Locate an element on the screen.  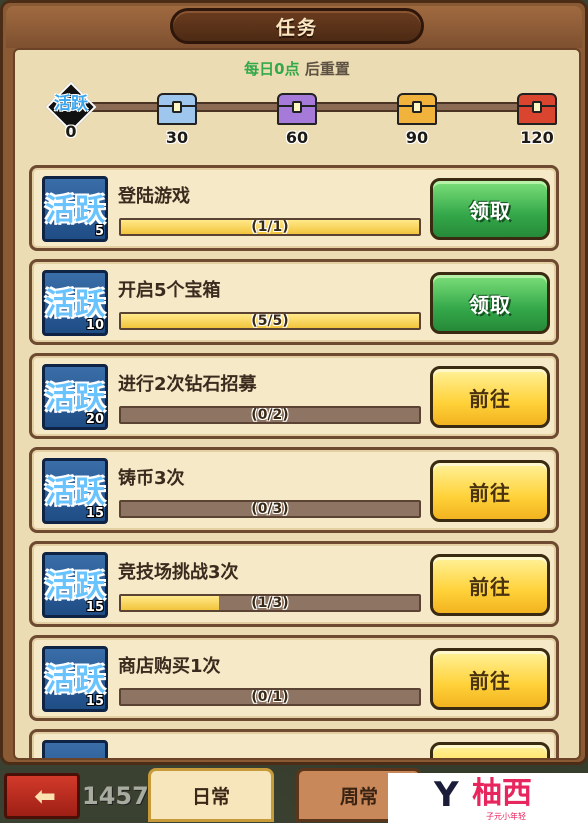
milestone-value: 60 is located at coordinates (297, 137).